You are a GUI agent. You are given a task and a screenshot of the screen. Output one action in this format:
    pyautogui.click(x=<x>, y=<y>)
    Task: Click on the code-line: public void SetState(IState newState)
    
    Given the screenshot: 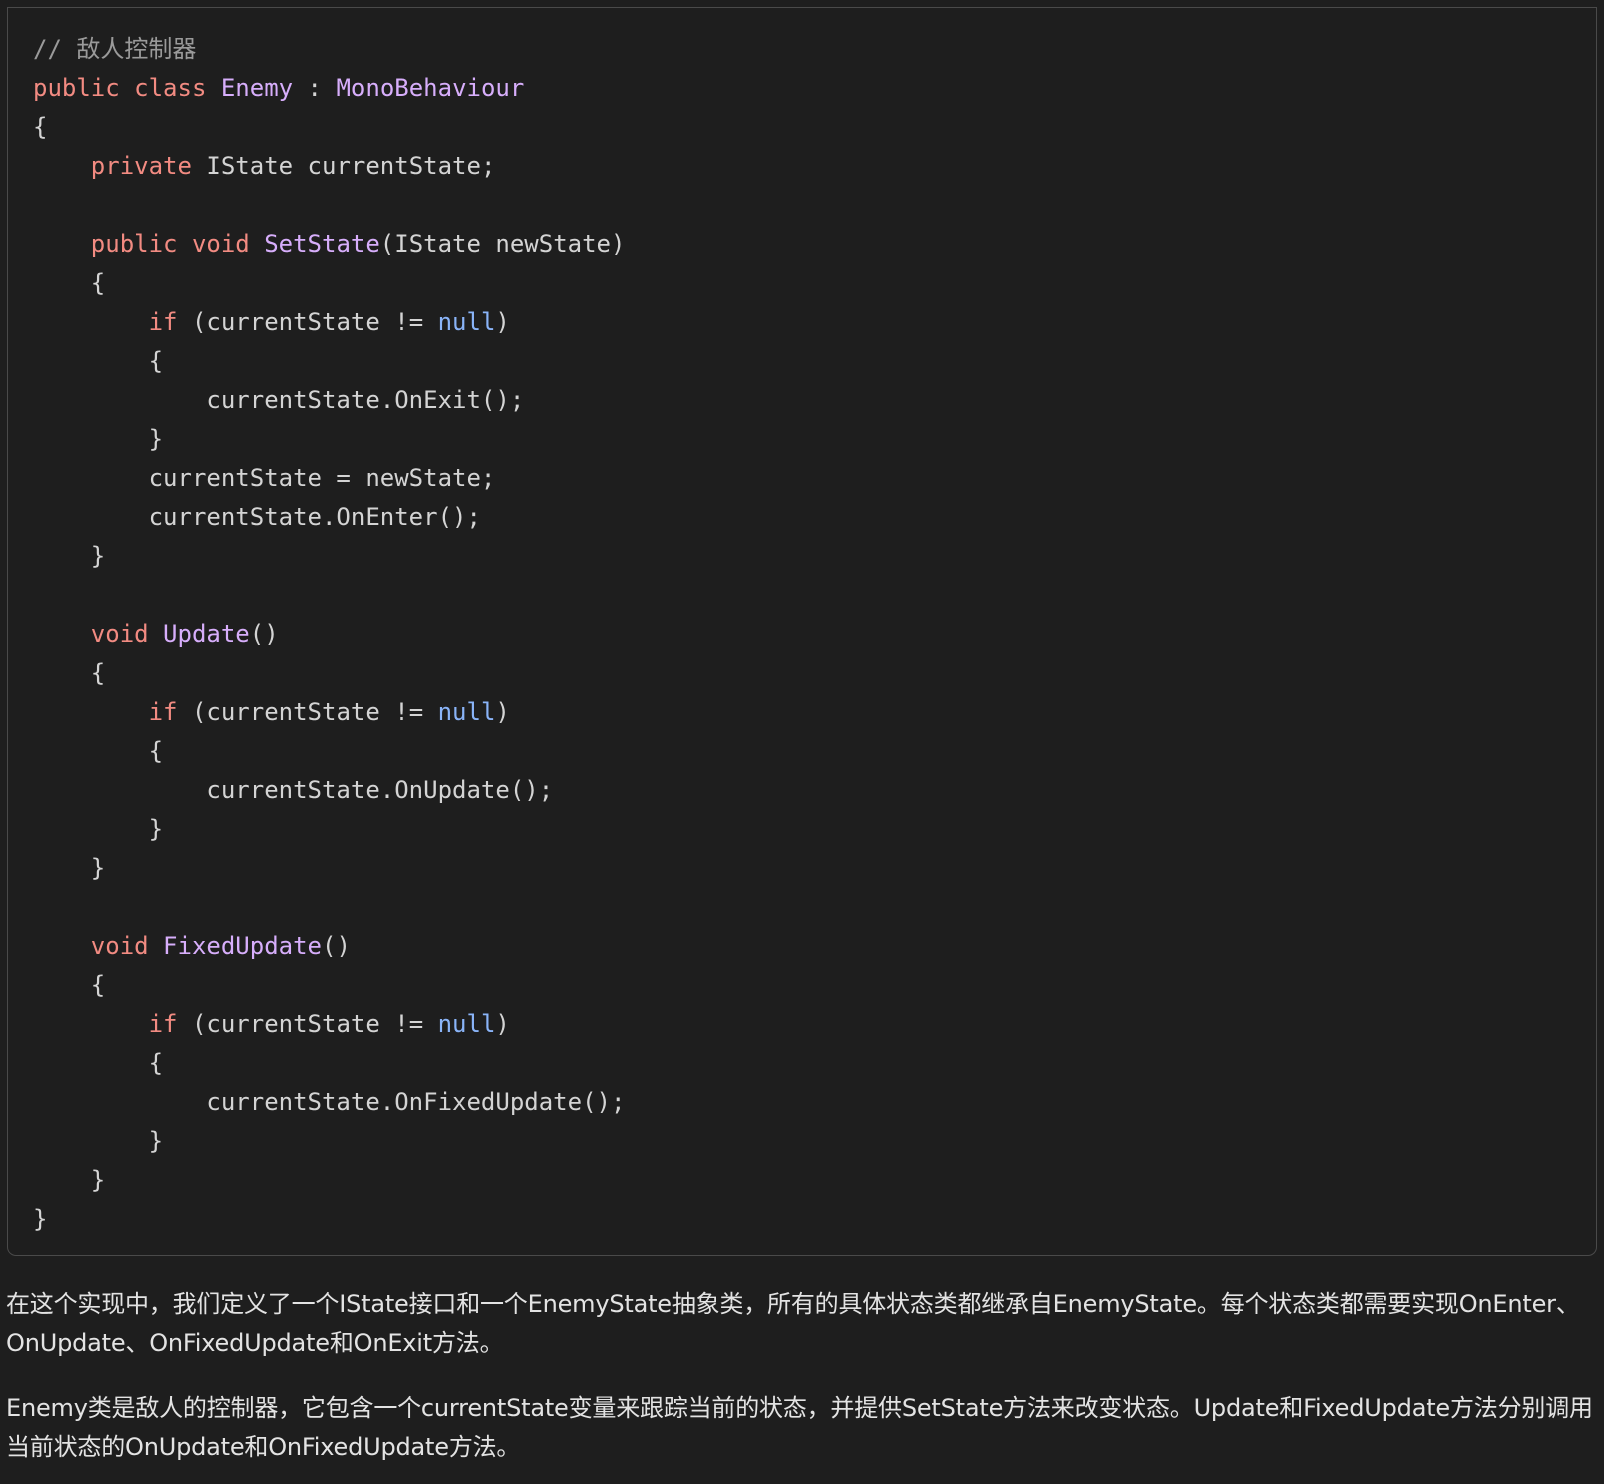 What is the action you would take?
    pyautogui.click(x=329, y=244)
    